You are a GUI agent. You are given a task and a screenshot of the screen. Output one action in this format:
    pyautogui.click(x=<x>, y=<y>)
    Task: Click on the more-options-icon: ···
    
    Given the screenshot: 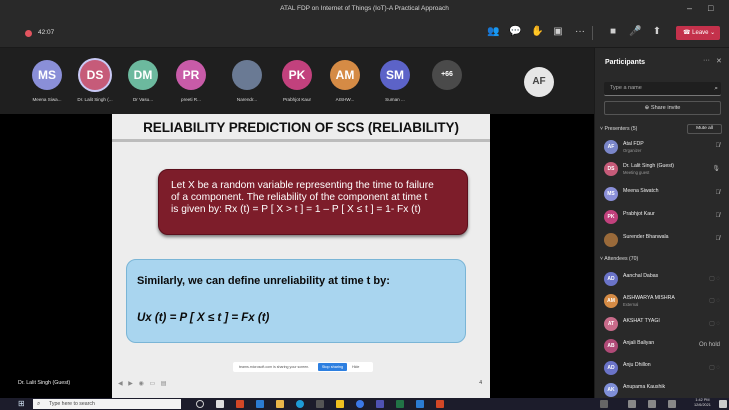 What is the action you would take?
    pyautogui.click(x=706, y=60)
    